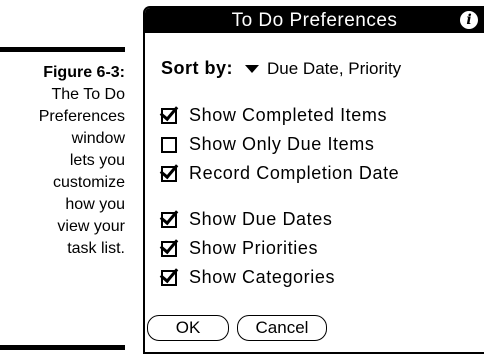  What do you see at coordinates (62, 347) in the screenshot?
I see `caption-bottom-rule` at bounding box center [62, 347].